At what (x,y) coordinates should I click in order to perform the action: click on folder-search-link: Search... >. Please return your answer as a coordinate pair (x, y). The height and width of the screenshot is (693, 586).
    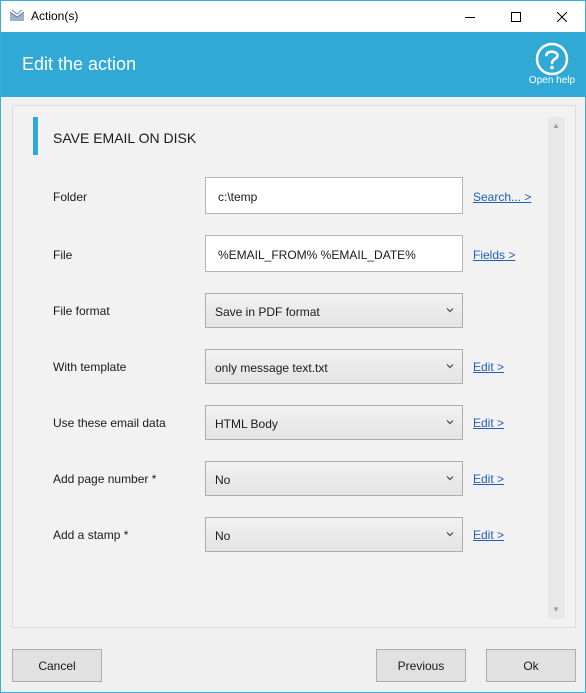
    Looking at the image, I should click on (502, 197).